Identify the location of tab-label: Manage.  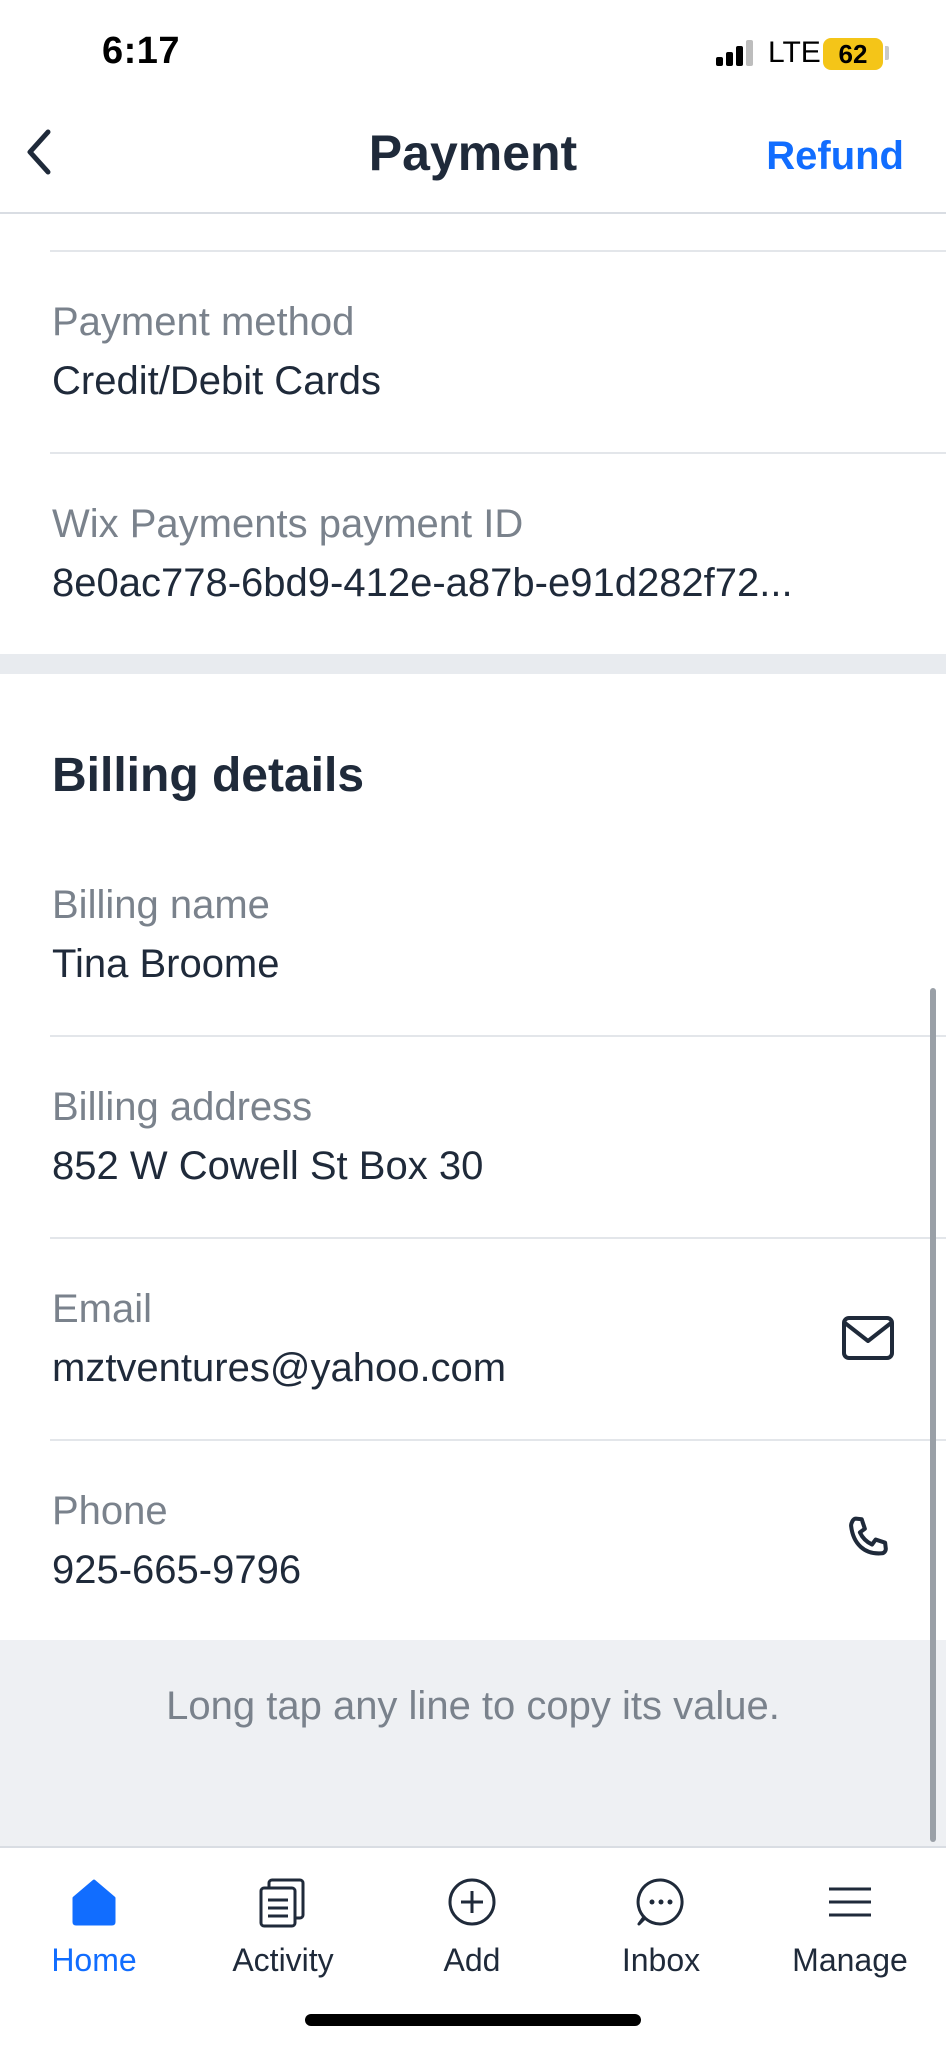
(850, 1960).